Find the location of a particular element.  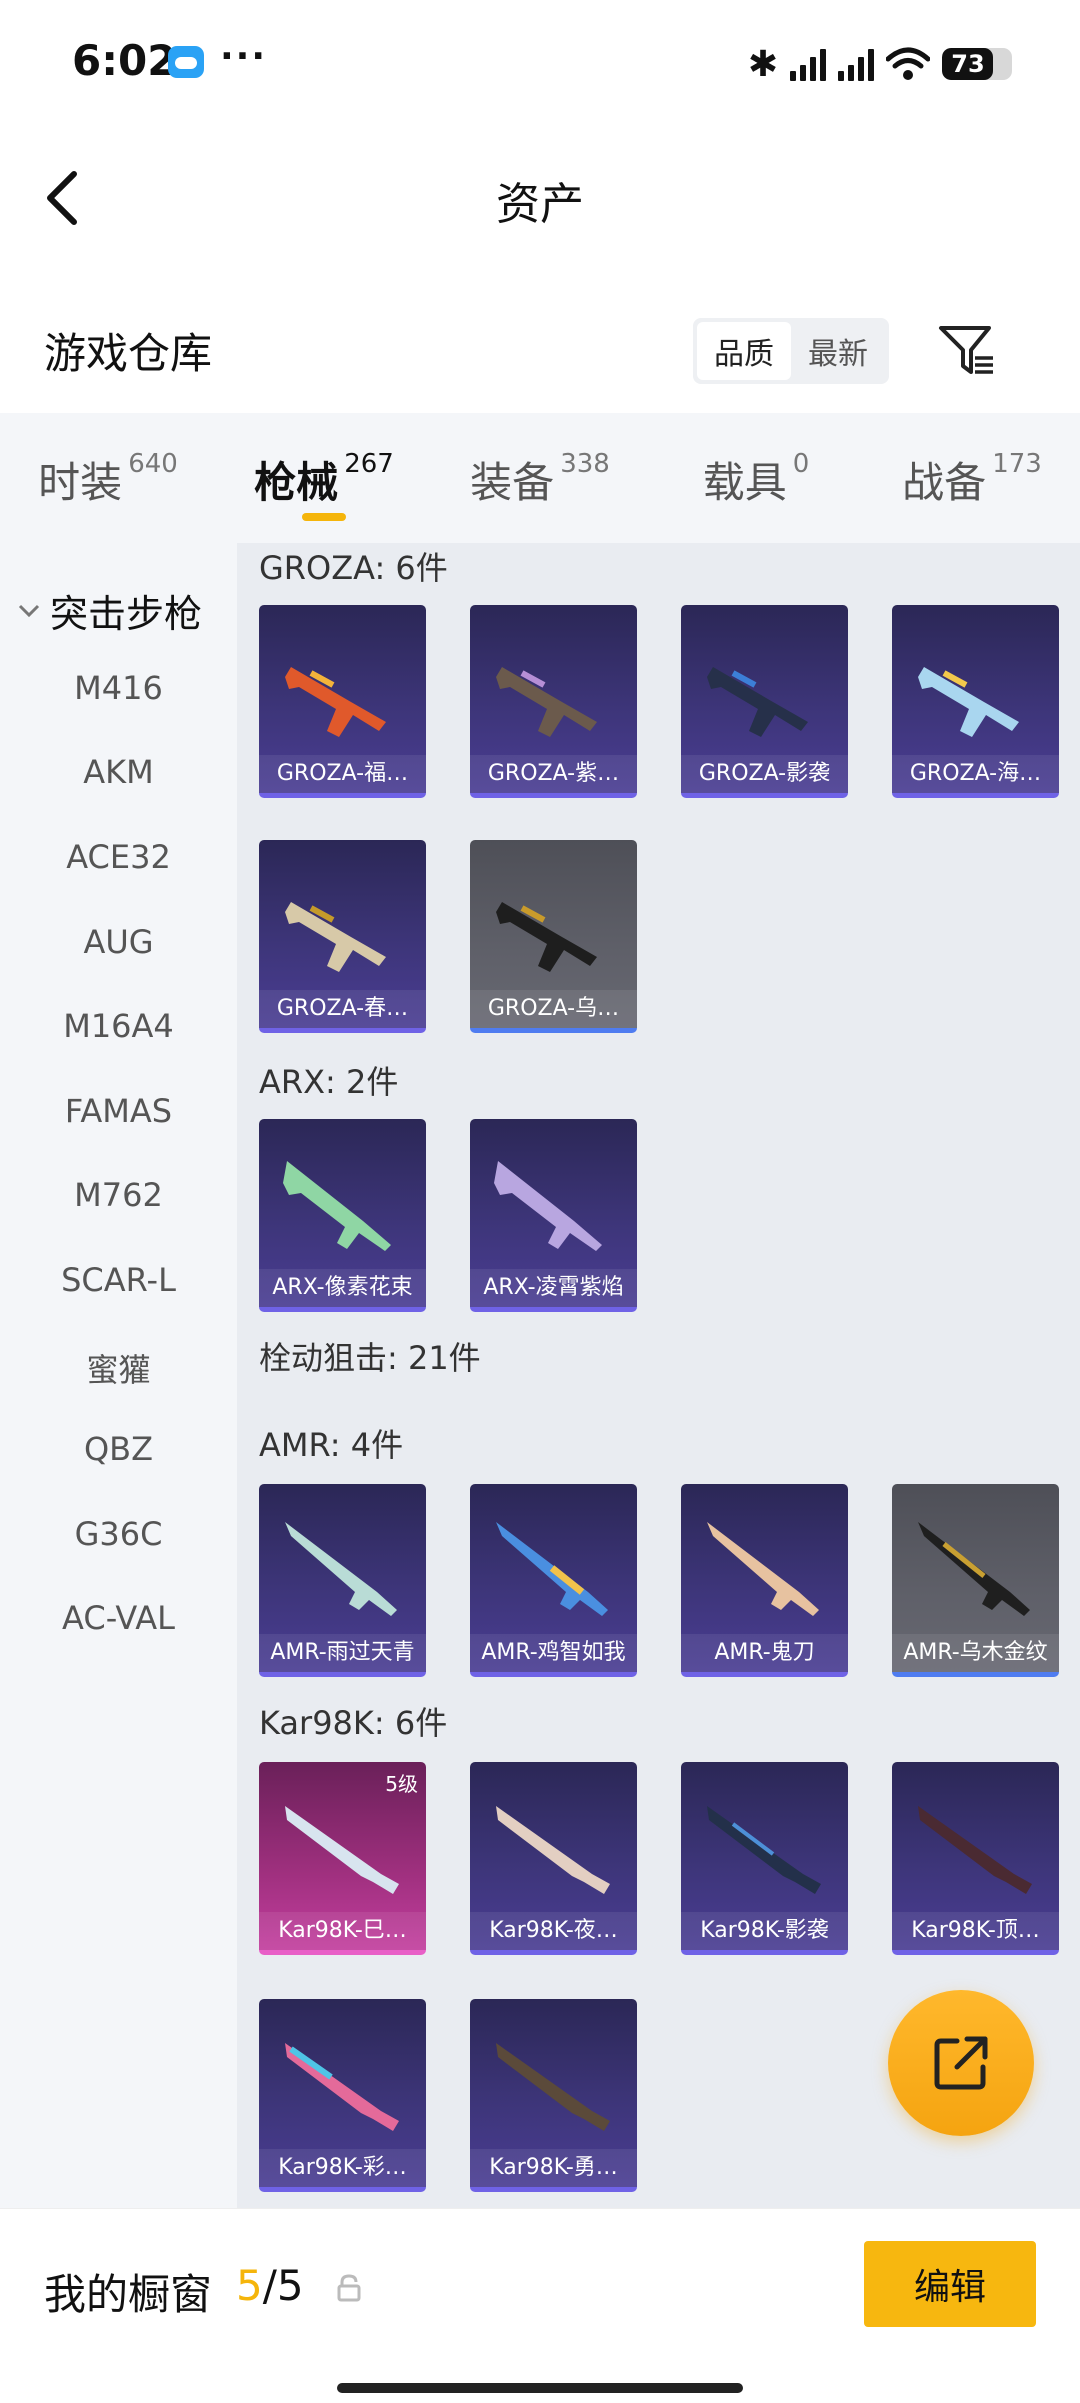

external-link-icon is located at coordinates (961, 2063).